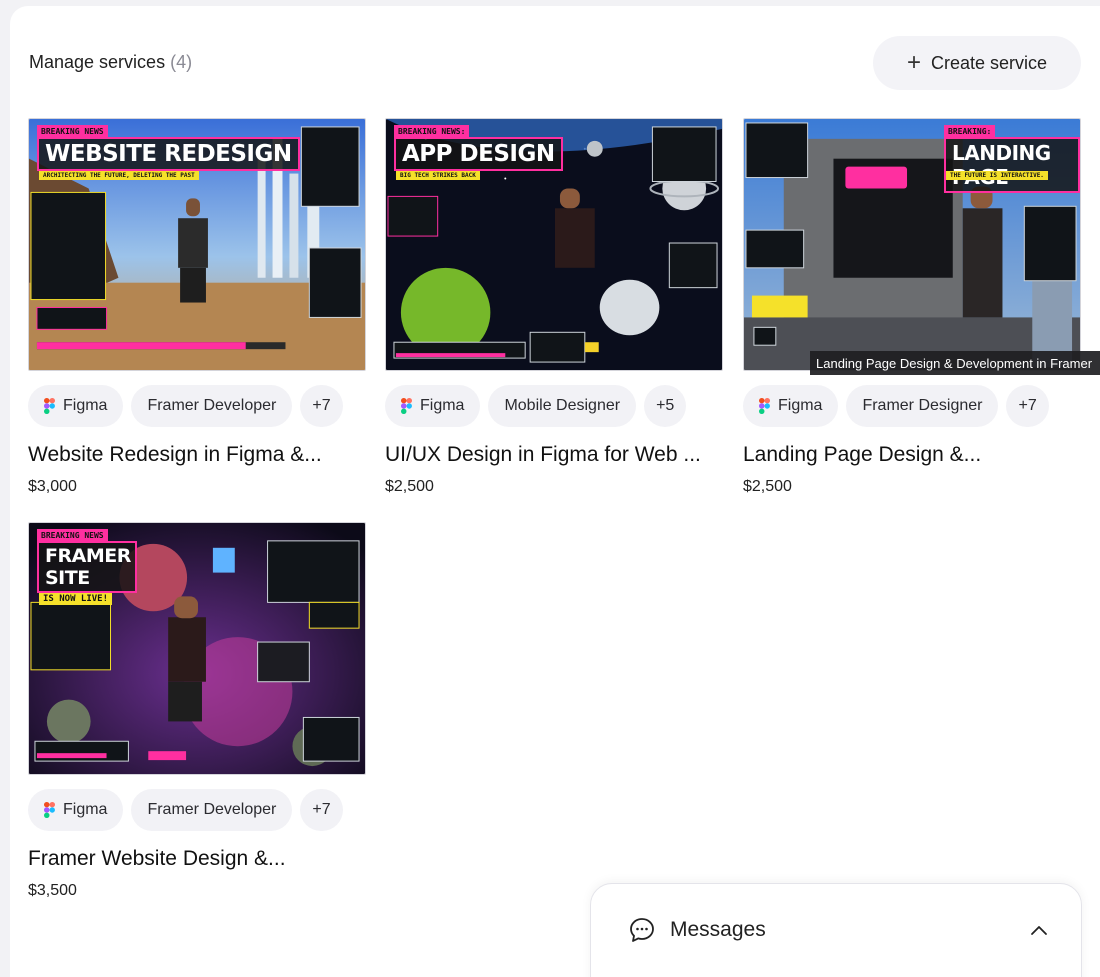 This screenshot has width=1100, height=977. I want to click on chat-bubble-icon, so click(642, 930).